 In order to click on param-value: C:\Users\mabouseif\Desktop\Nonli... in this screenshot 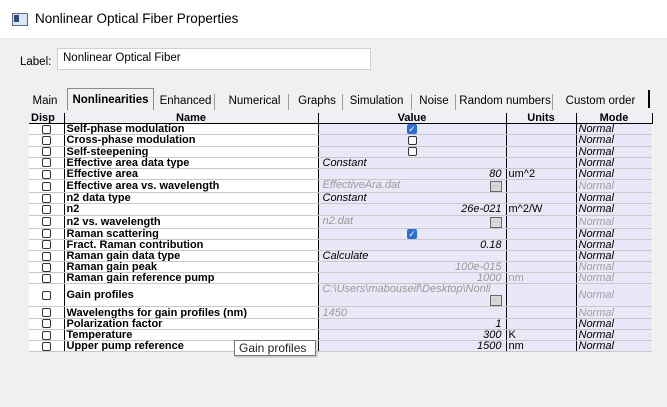, I will do `click(412, 295)`.